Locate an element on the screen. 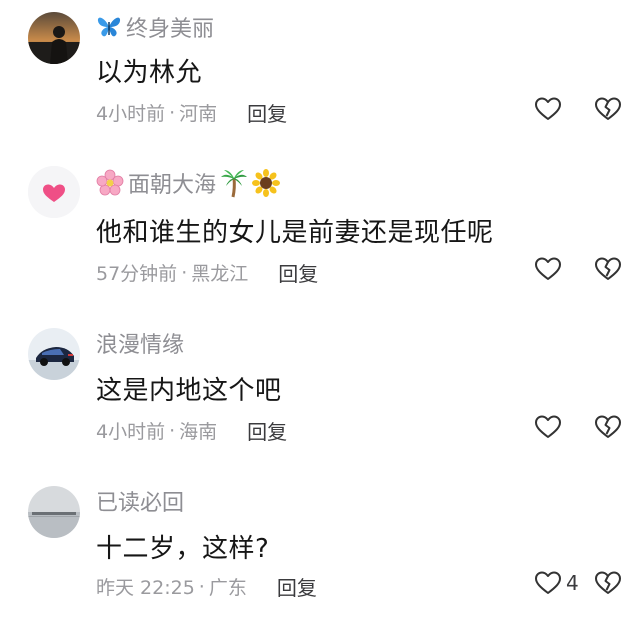 This screenshot has width=640, height=630. username: 浪漫情缘 is located at coordinates (140, 343).